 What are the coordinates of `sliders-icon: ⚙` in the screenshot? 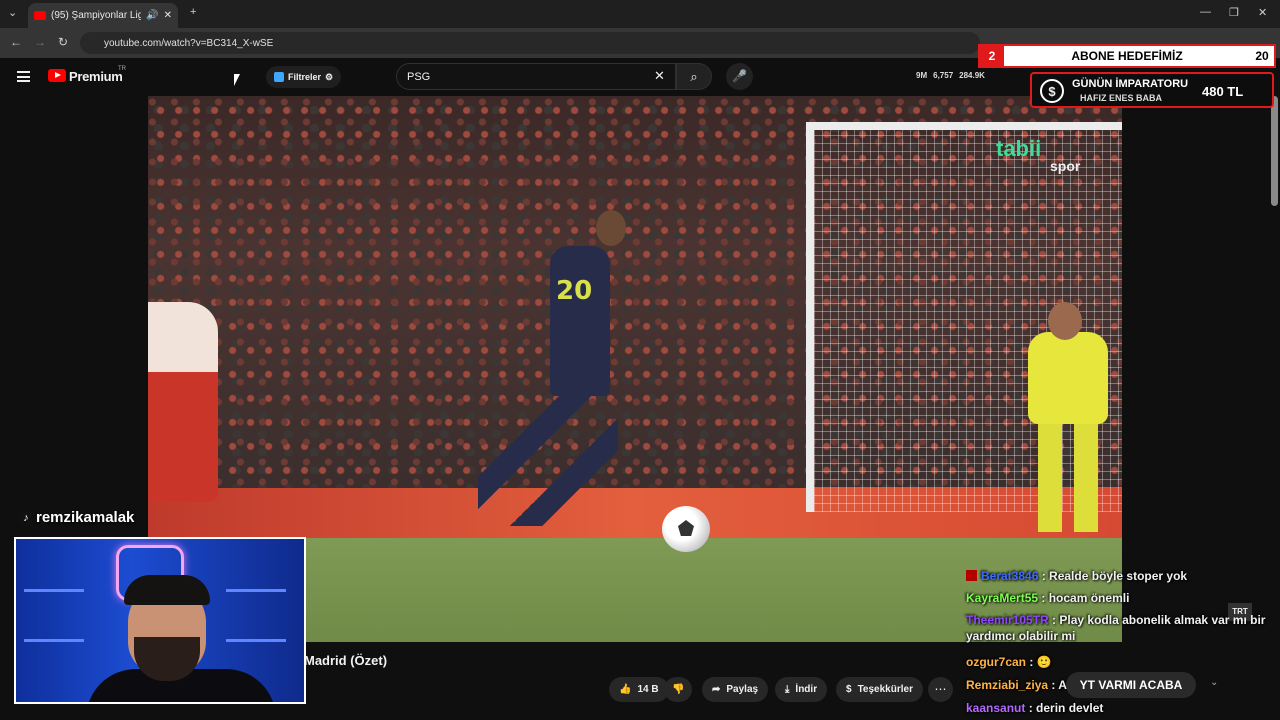 It's located at (329, 76).